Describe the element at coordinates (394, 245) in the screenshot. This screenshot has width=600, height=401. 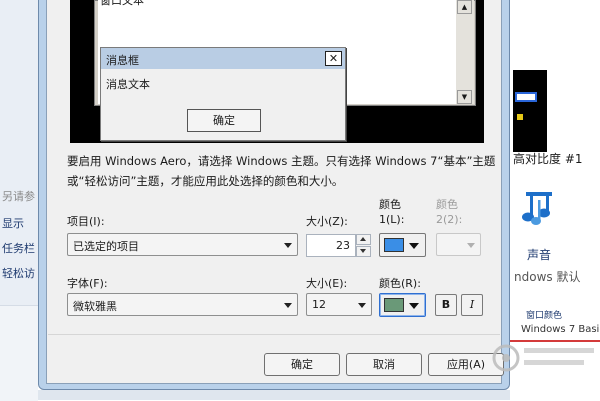
I see `item-color1-swatch` at that location.